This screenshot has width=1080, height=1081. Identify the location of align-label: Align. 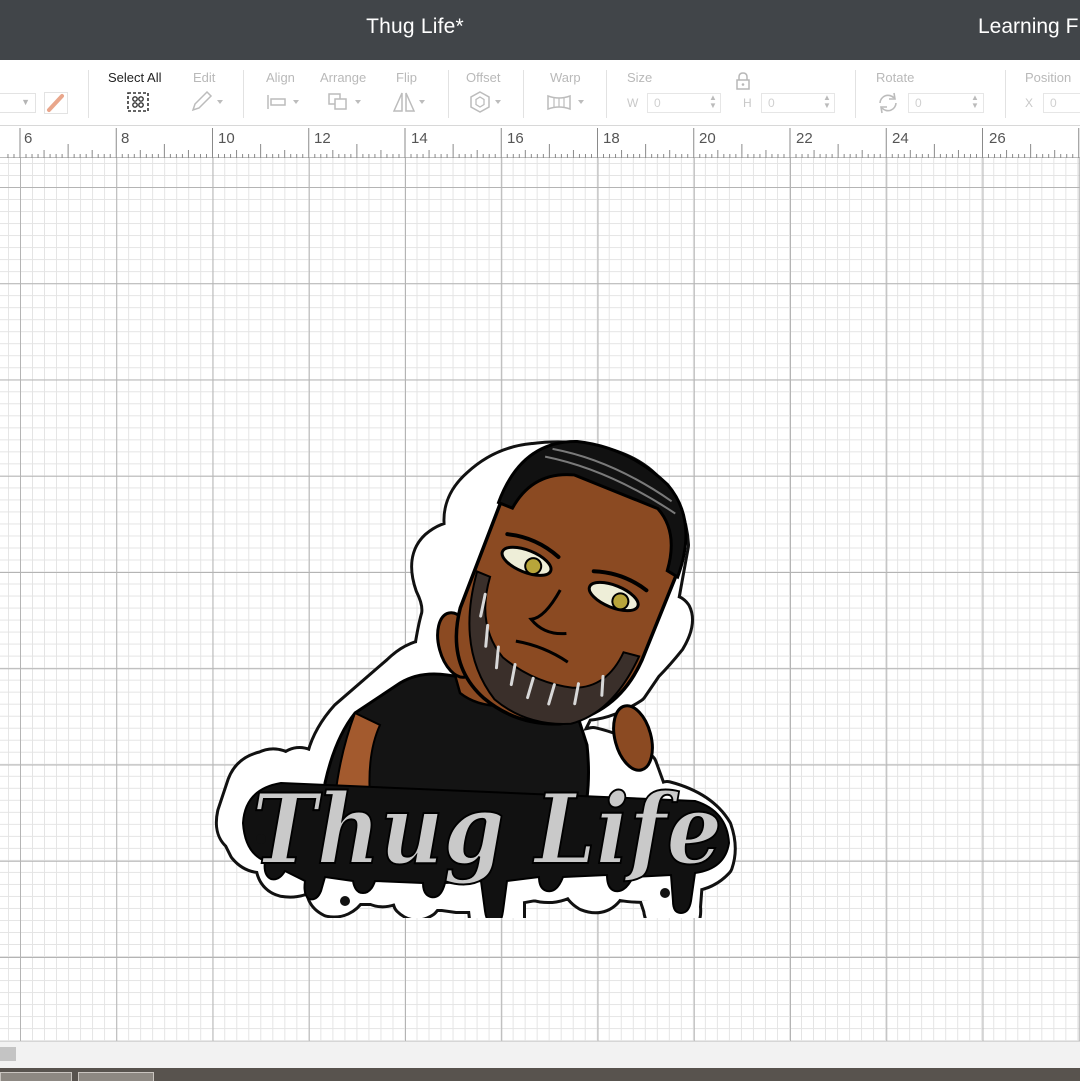
(280, 77).